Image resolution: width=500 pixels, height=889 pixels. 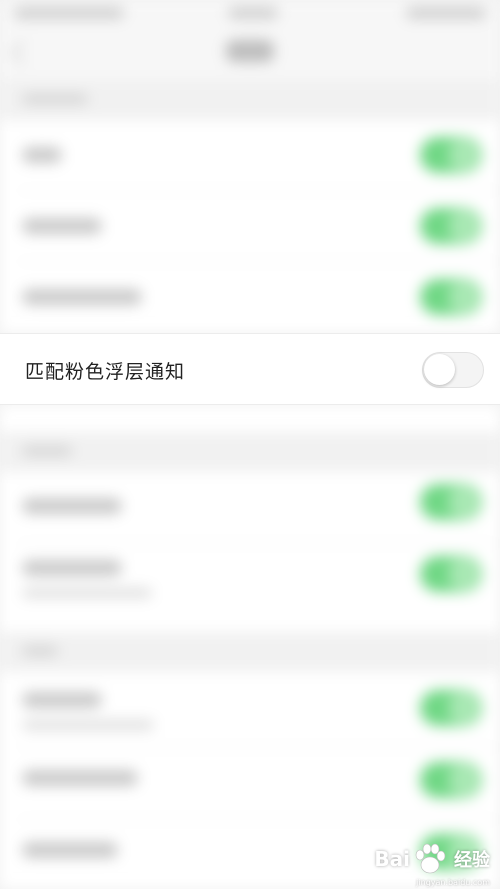 I want to click on setting-row-pink-overlay: 匹配粉色浮层通知, so click(x=250, y=369).